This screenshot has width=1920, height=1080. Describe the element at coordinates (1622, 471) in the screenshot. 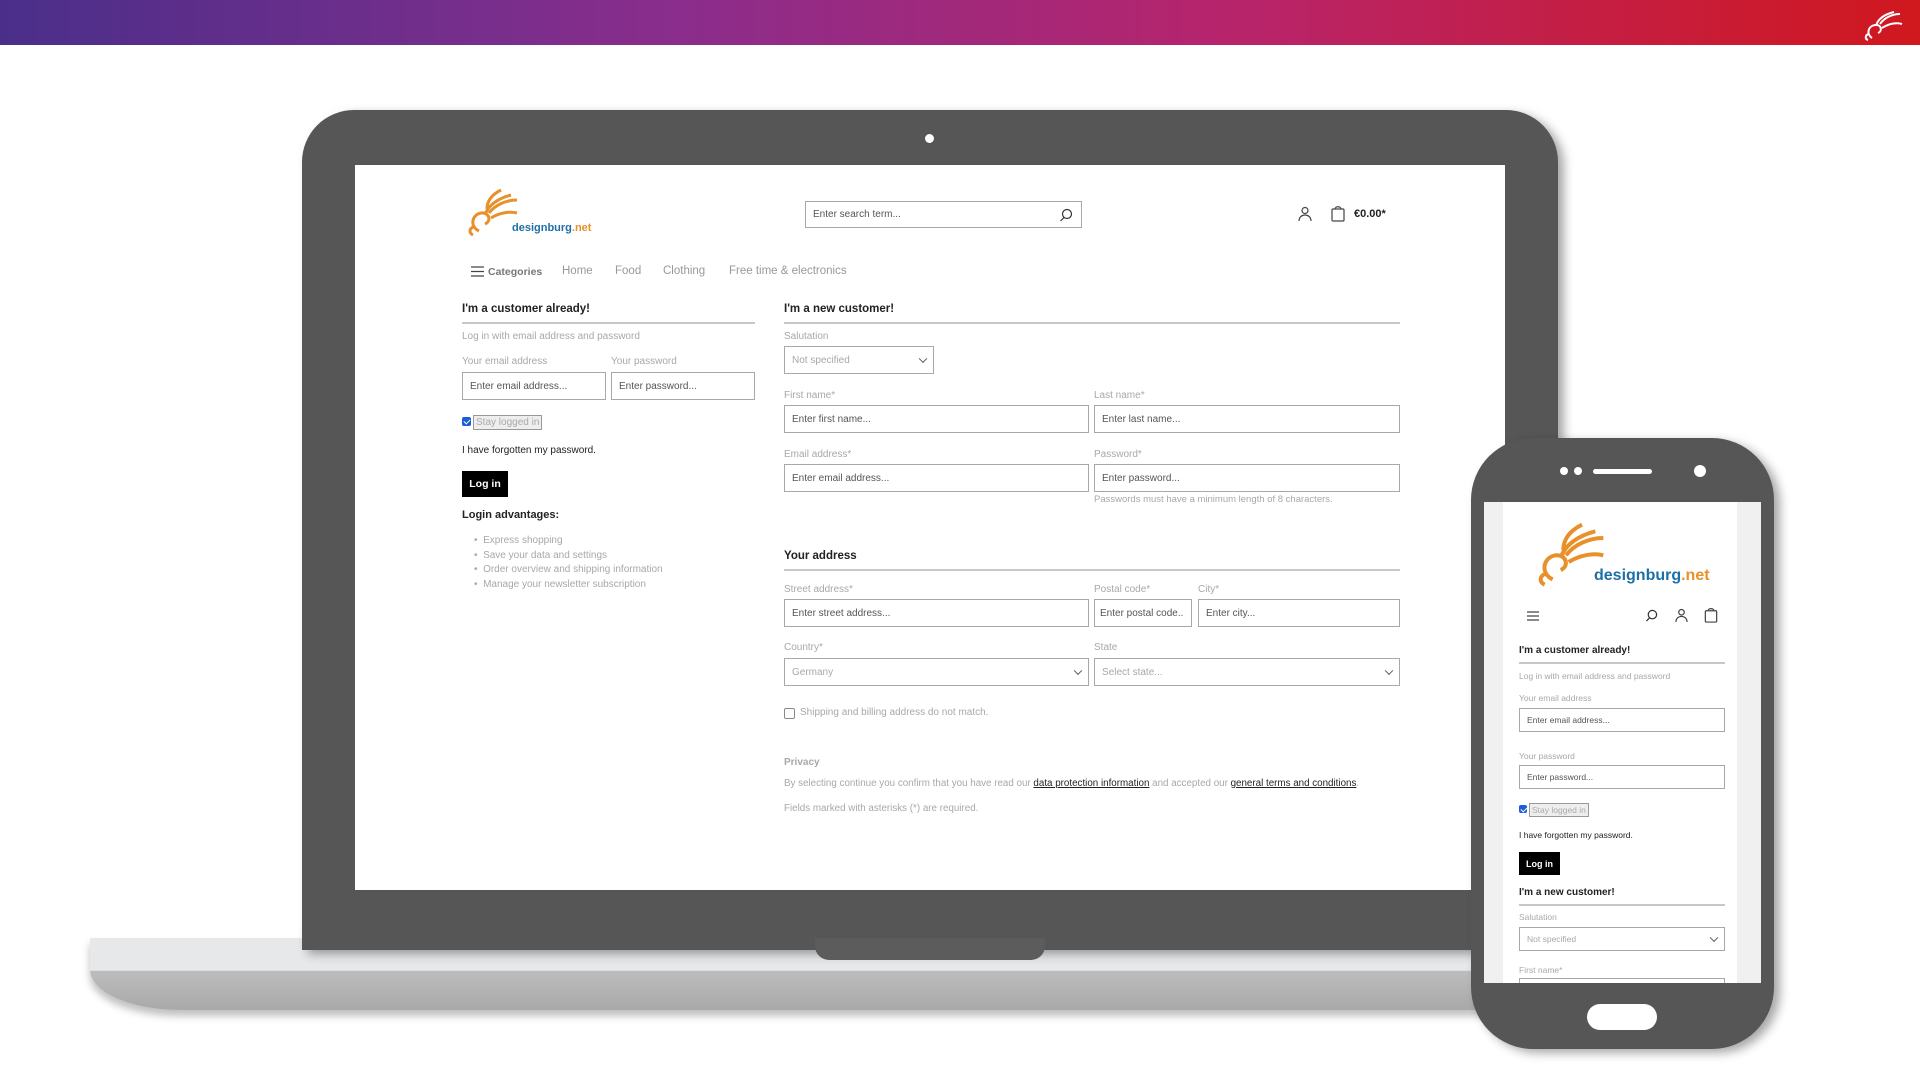

I see `phone-speaker` at that location.